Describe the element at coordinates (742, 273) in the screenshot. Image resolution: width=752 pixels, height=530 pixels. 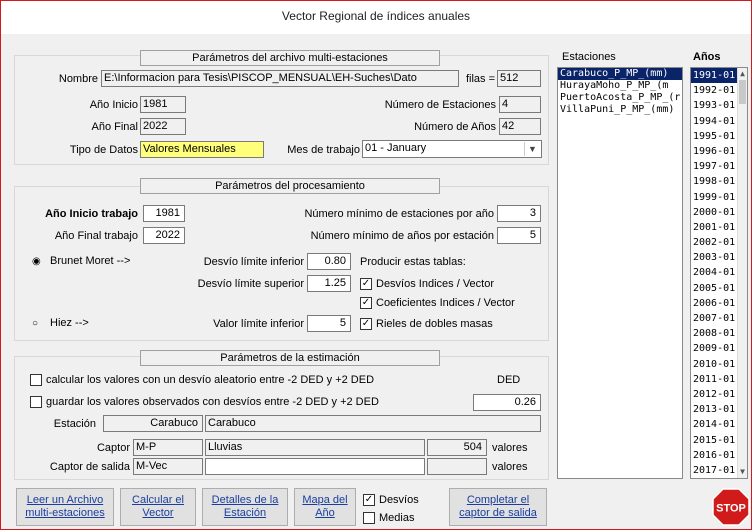
I see `scrollbar: ▲ ▼` at that location.